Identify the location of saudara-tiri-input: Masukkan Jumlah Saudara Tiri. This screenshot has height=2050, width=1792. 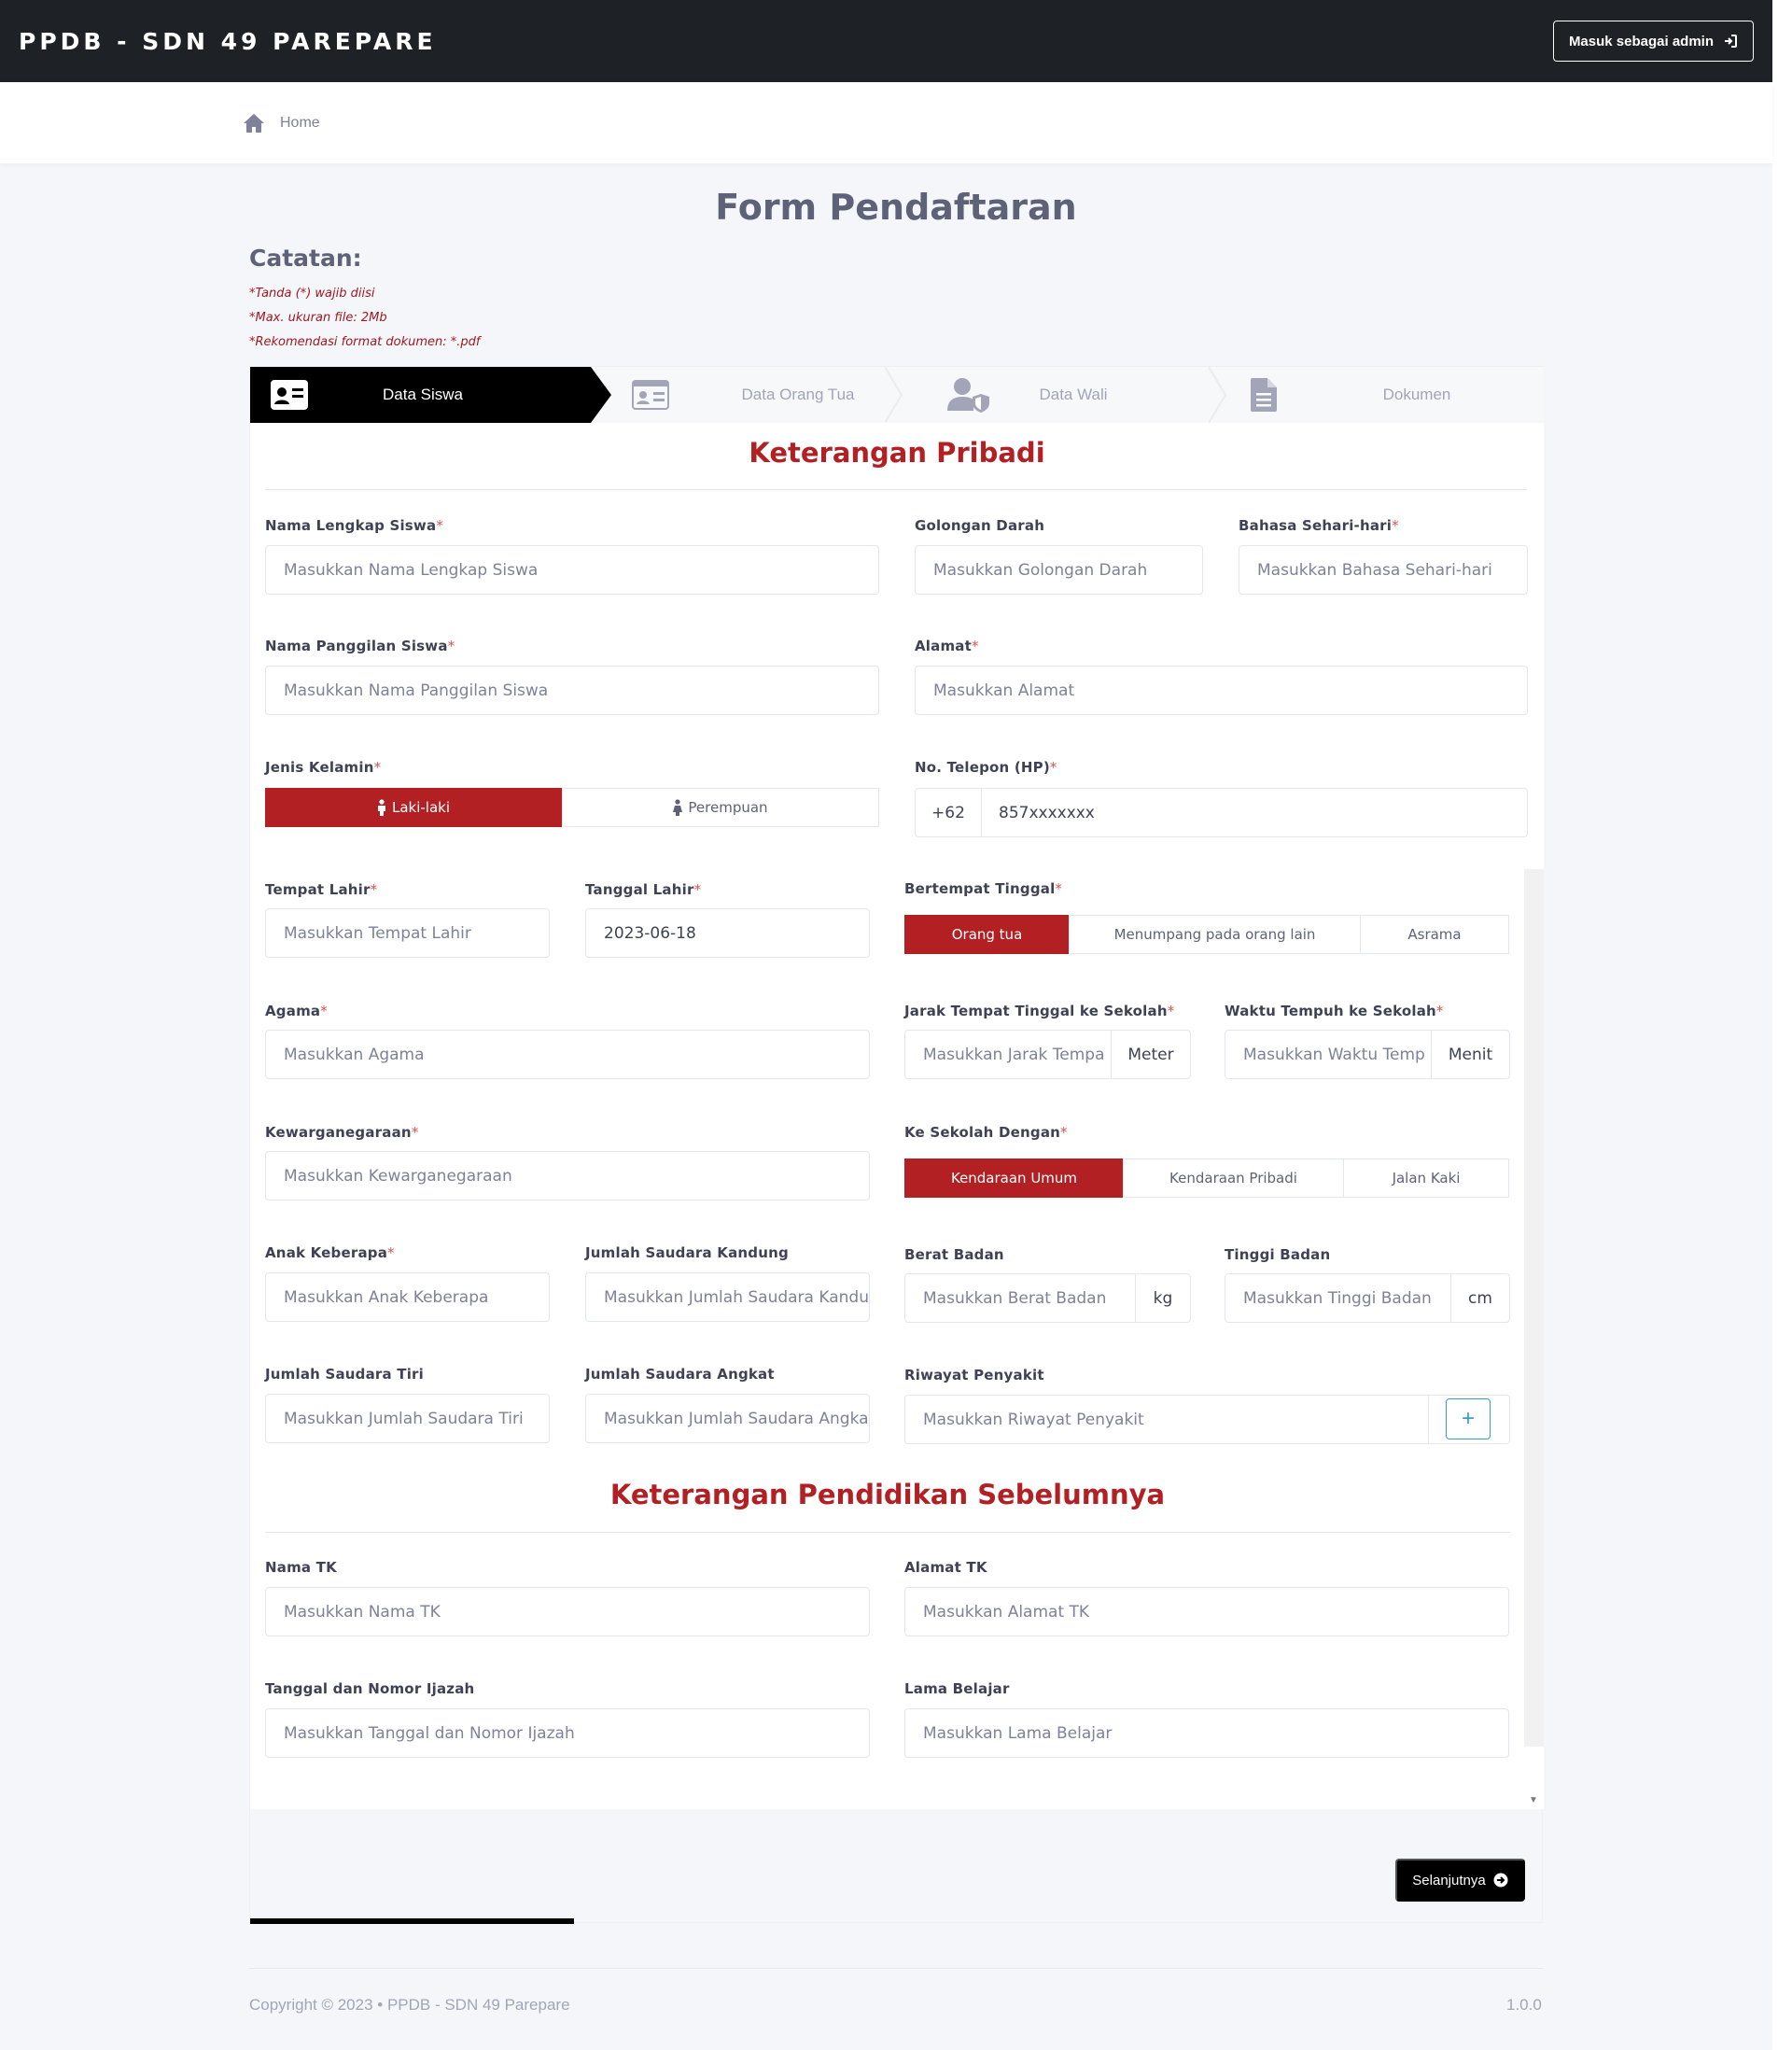
(407, 1418).